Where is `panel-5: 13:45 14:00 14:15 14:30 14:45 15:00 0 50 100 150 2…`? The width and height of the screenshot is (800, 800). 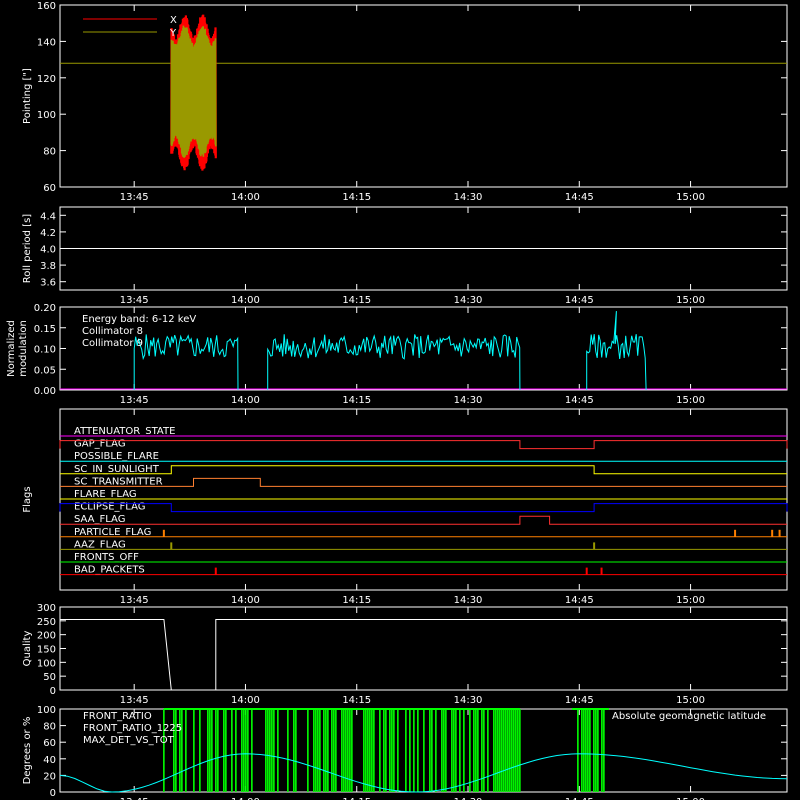 panel-5: 13:45 14:00 14:15 14:30 14:45 15:00 0 50 100 150 2… is located at coordinates (405, 654).